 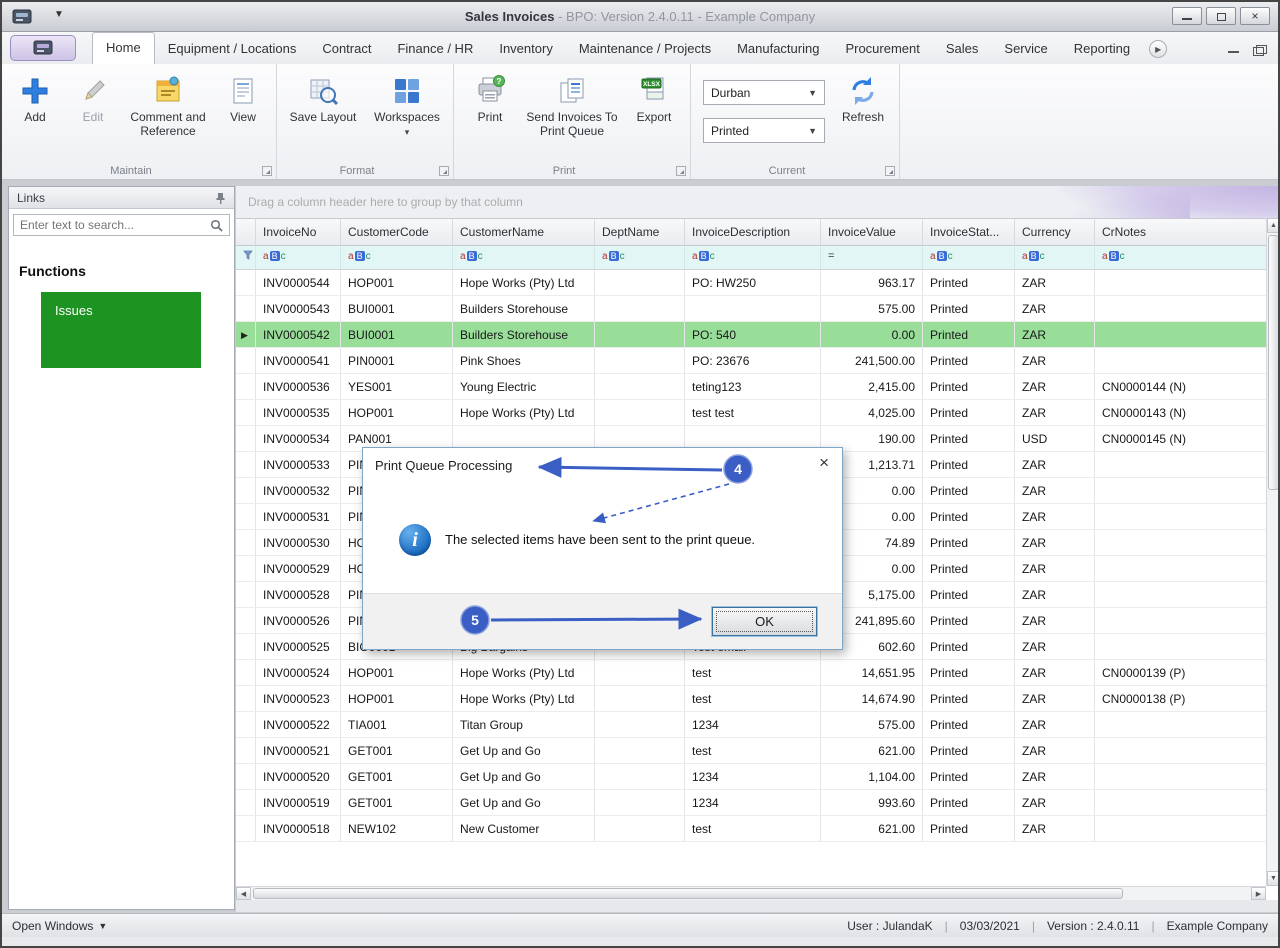 What do you see at coordinates (688, 893) in the screenshot?
I see `horizontal-scroll-thumb` at bounding box center [688, 893].